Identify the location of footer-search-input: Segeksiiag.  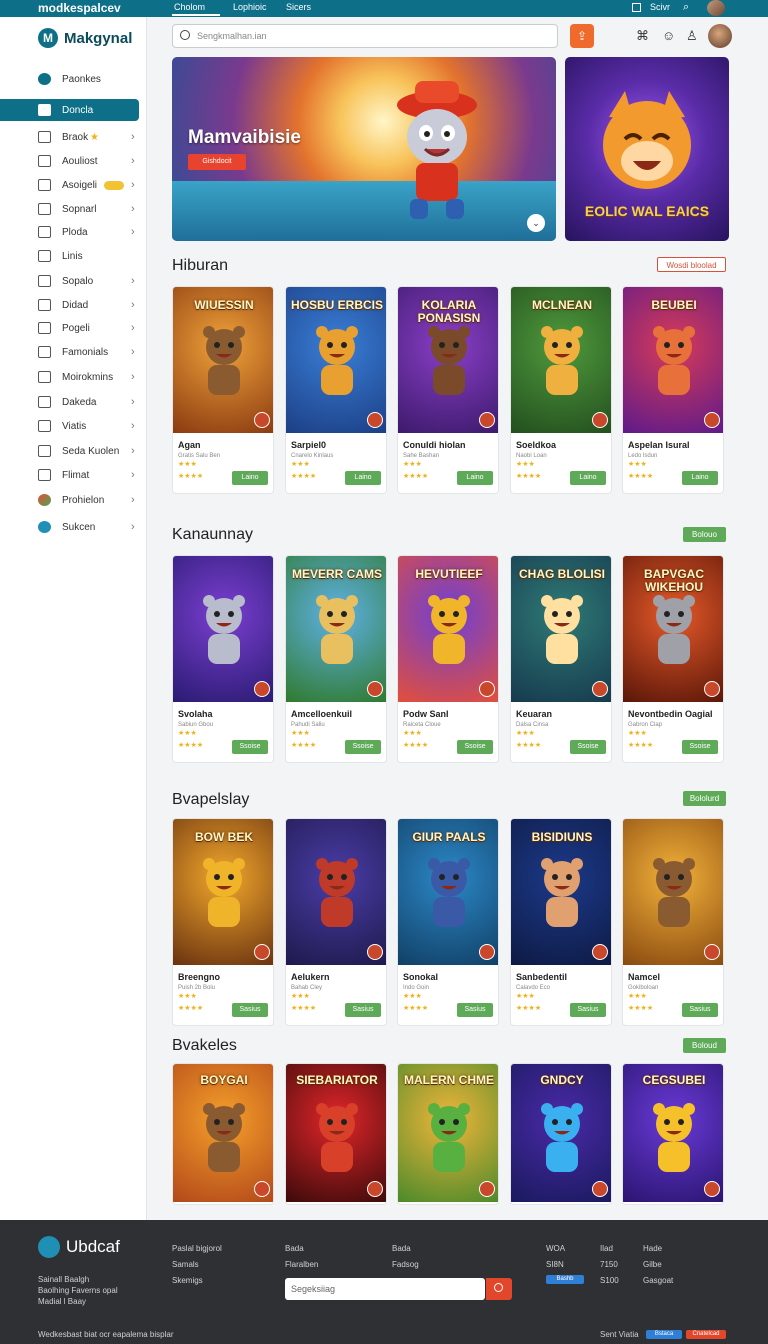
(385, 1289).